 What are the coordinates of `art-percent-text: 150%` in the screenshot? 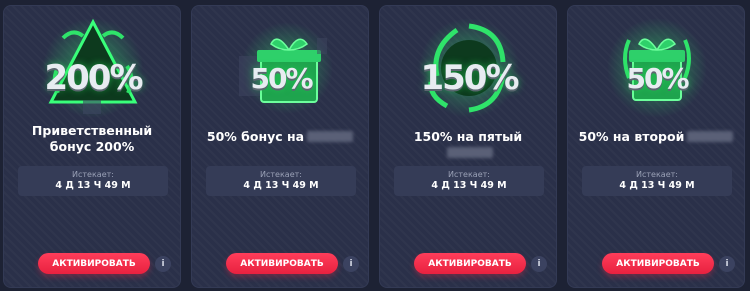 It's located at (469, 78).